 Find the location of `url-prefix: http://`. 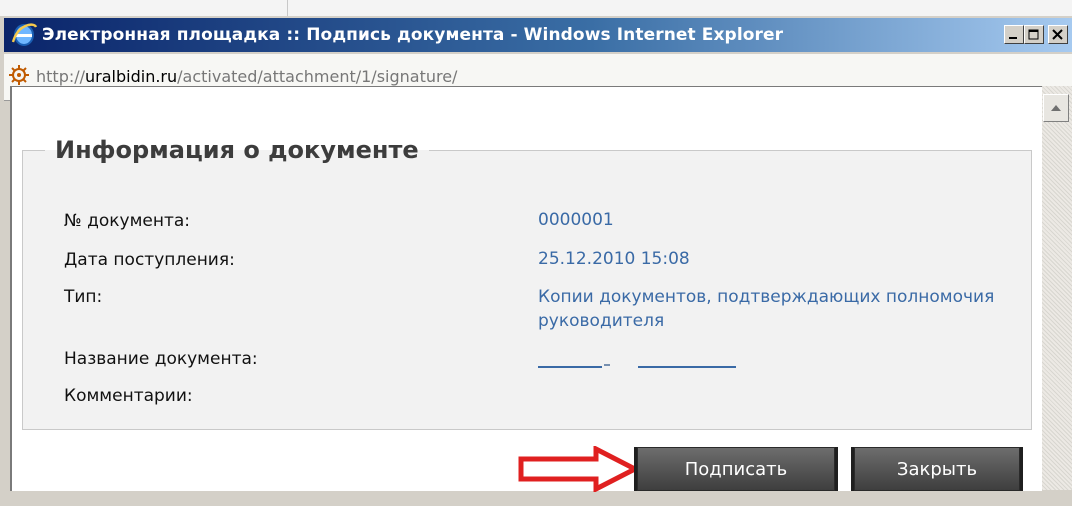

url-prefix: http:// is located at coordinates (61, 76).